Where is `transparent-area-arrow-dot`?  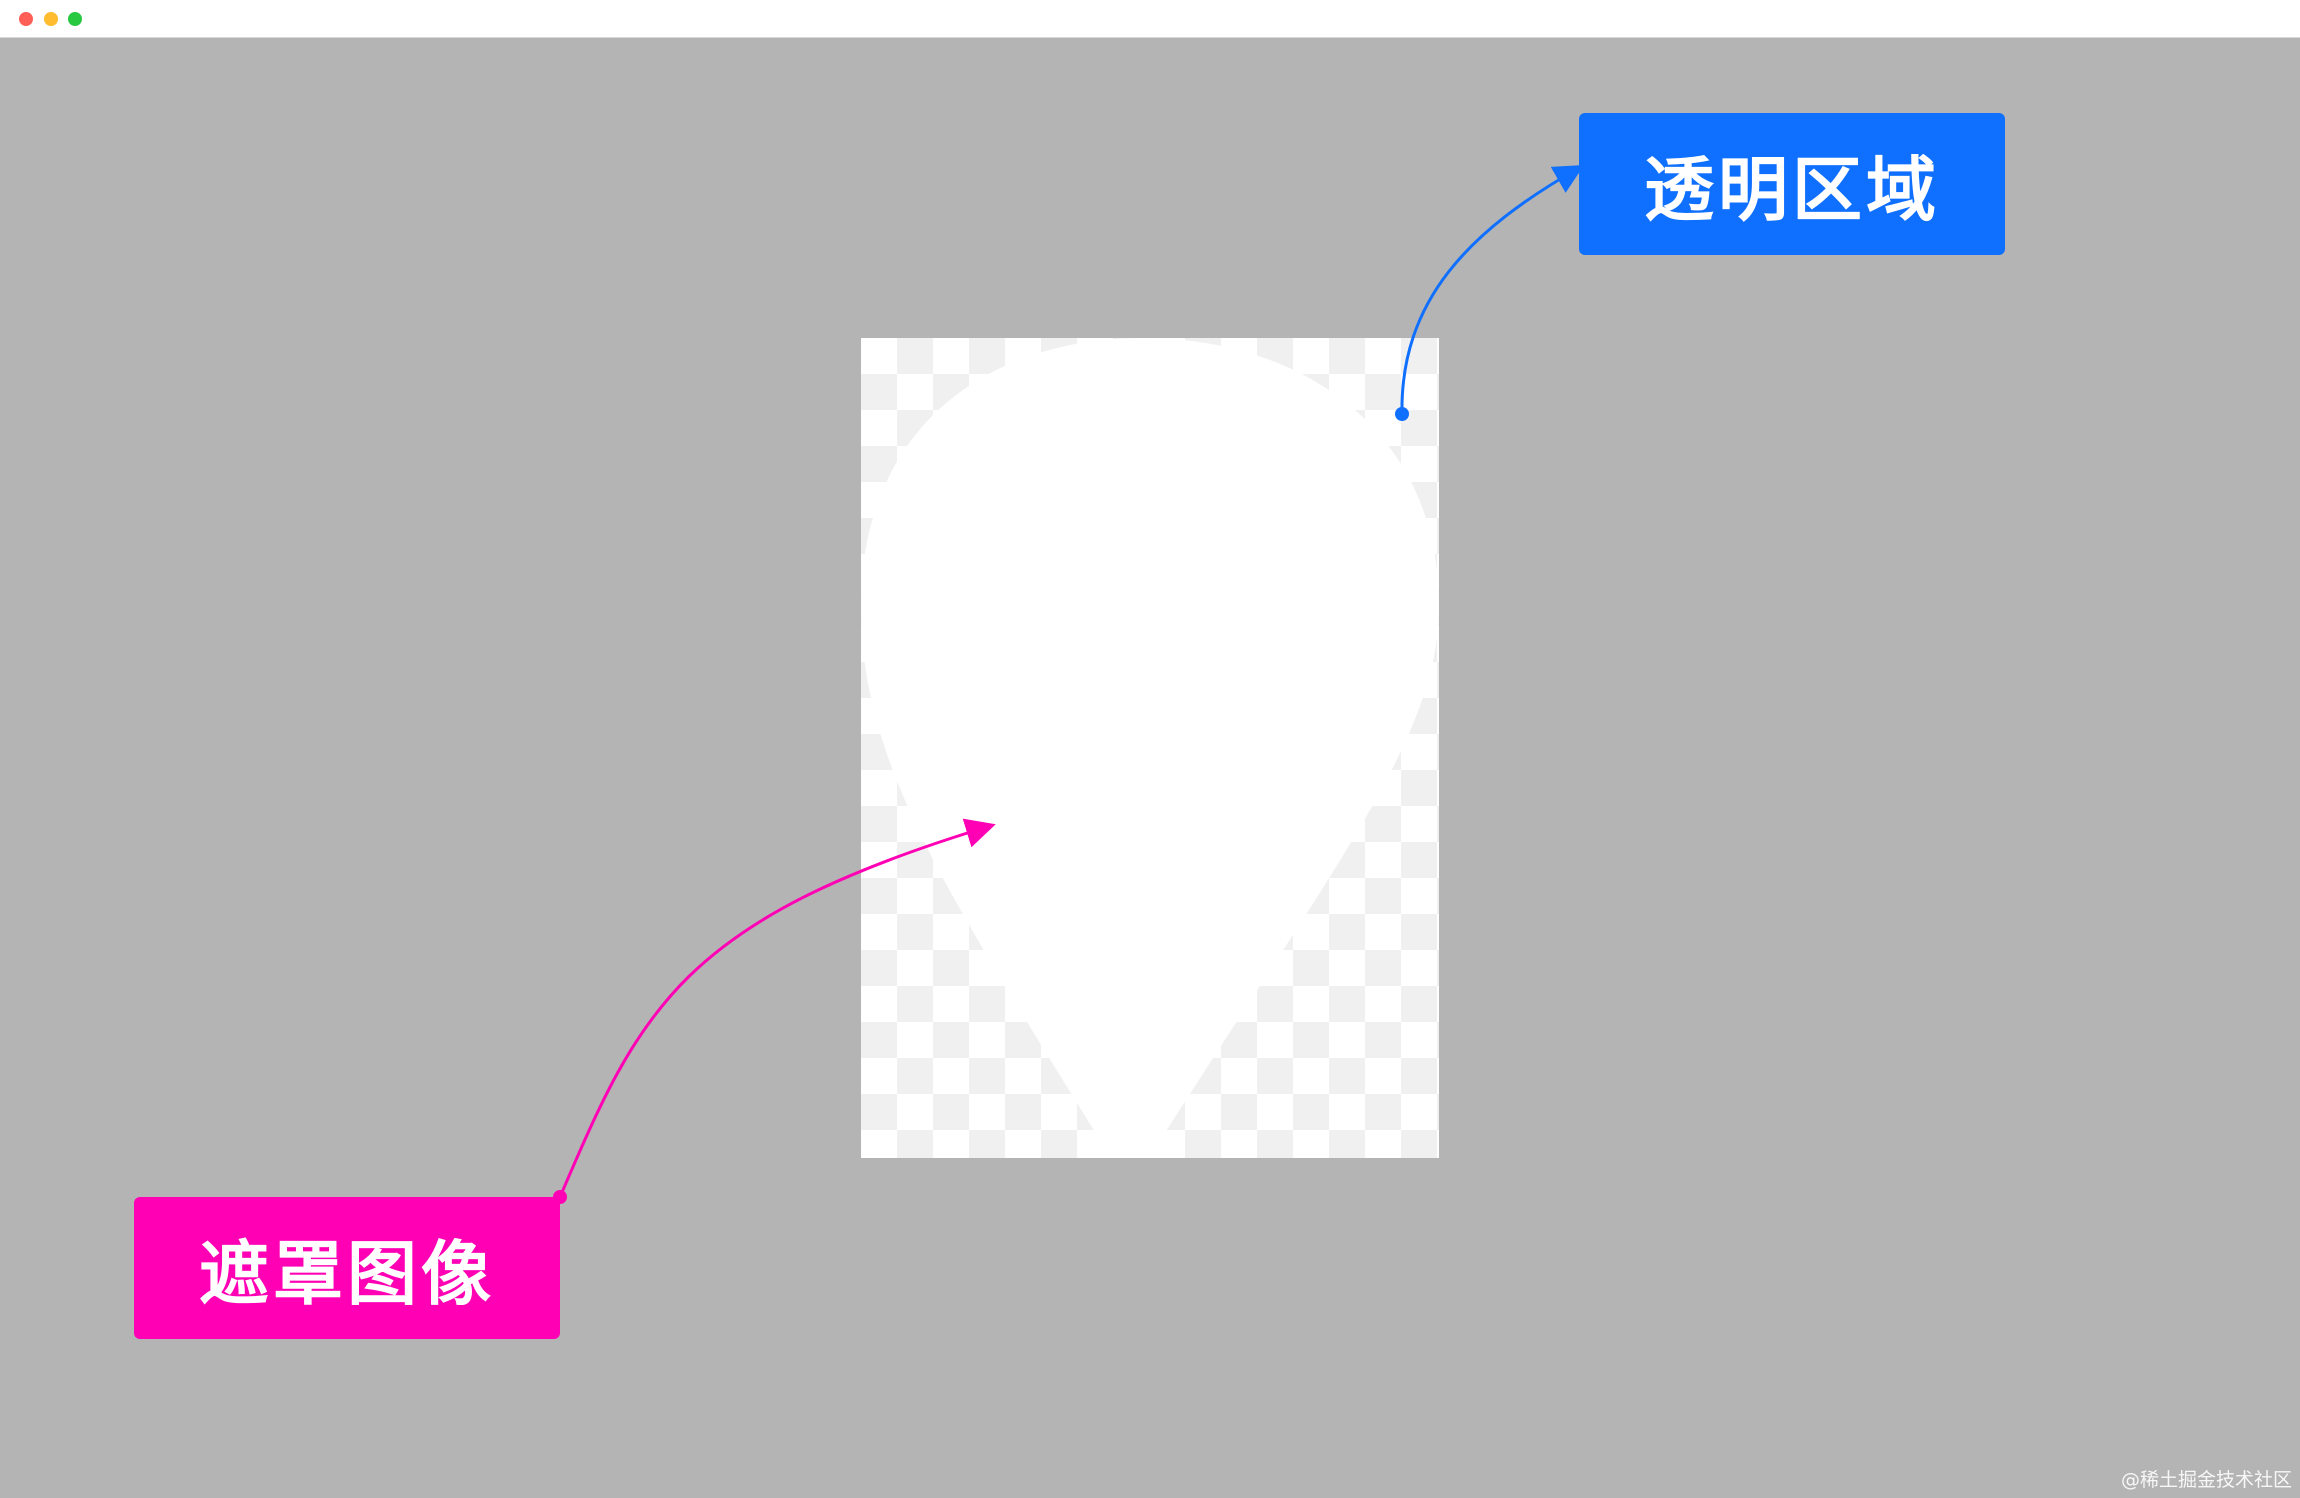 transparent-area-arrow-dot is located at coordinates (1402, 414).